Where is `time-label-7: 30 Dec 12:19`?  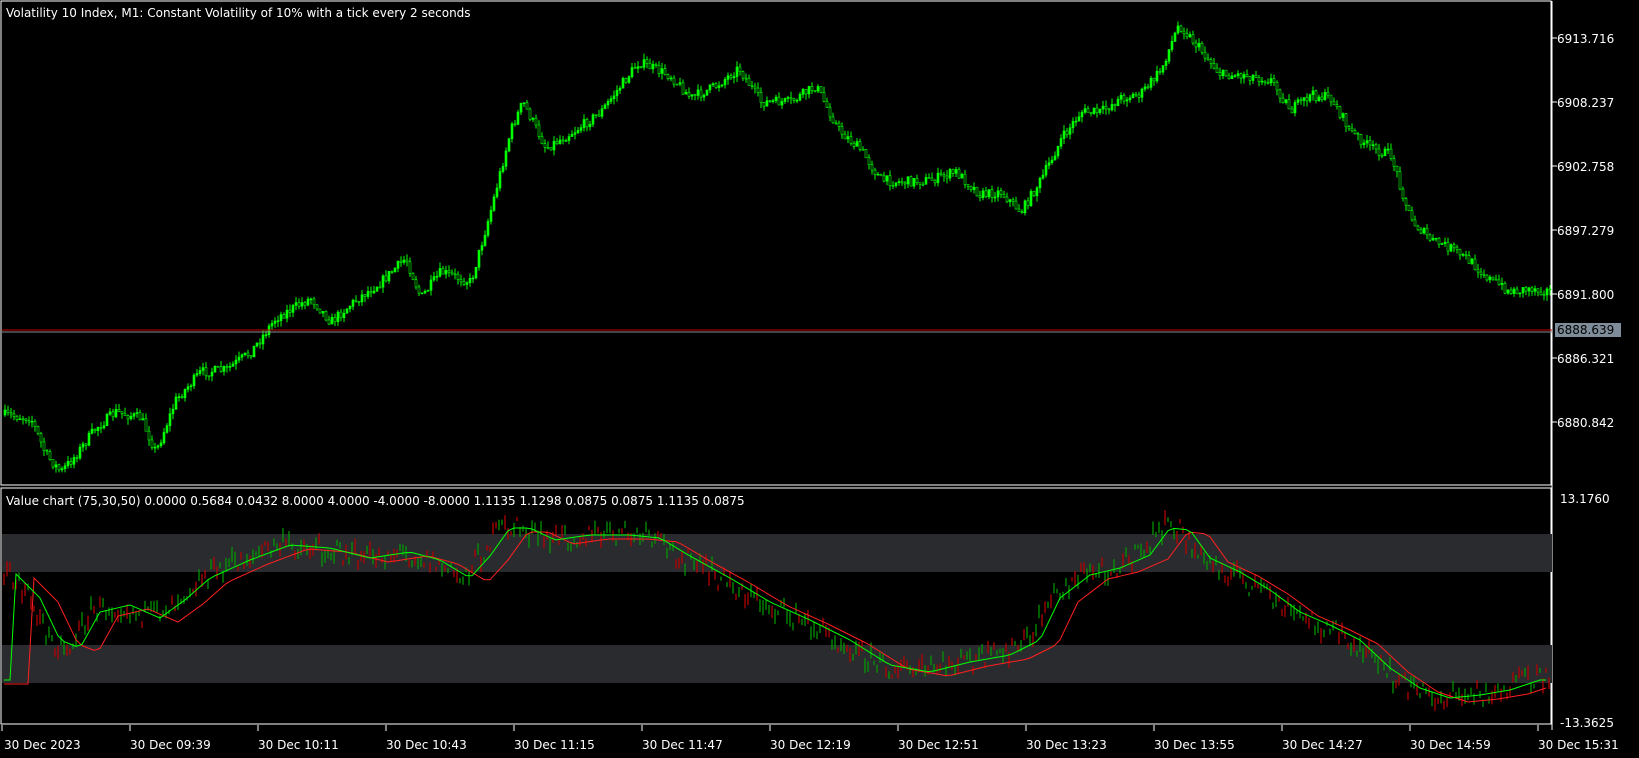
time-label-7: 30 Dec 12:19 is located at coordinates (810, 745).